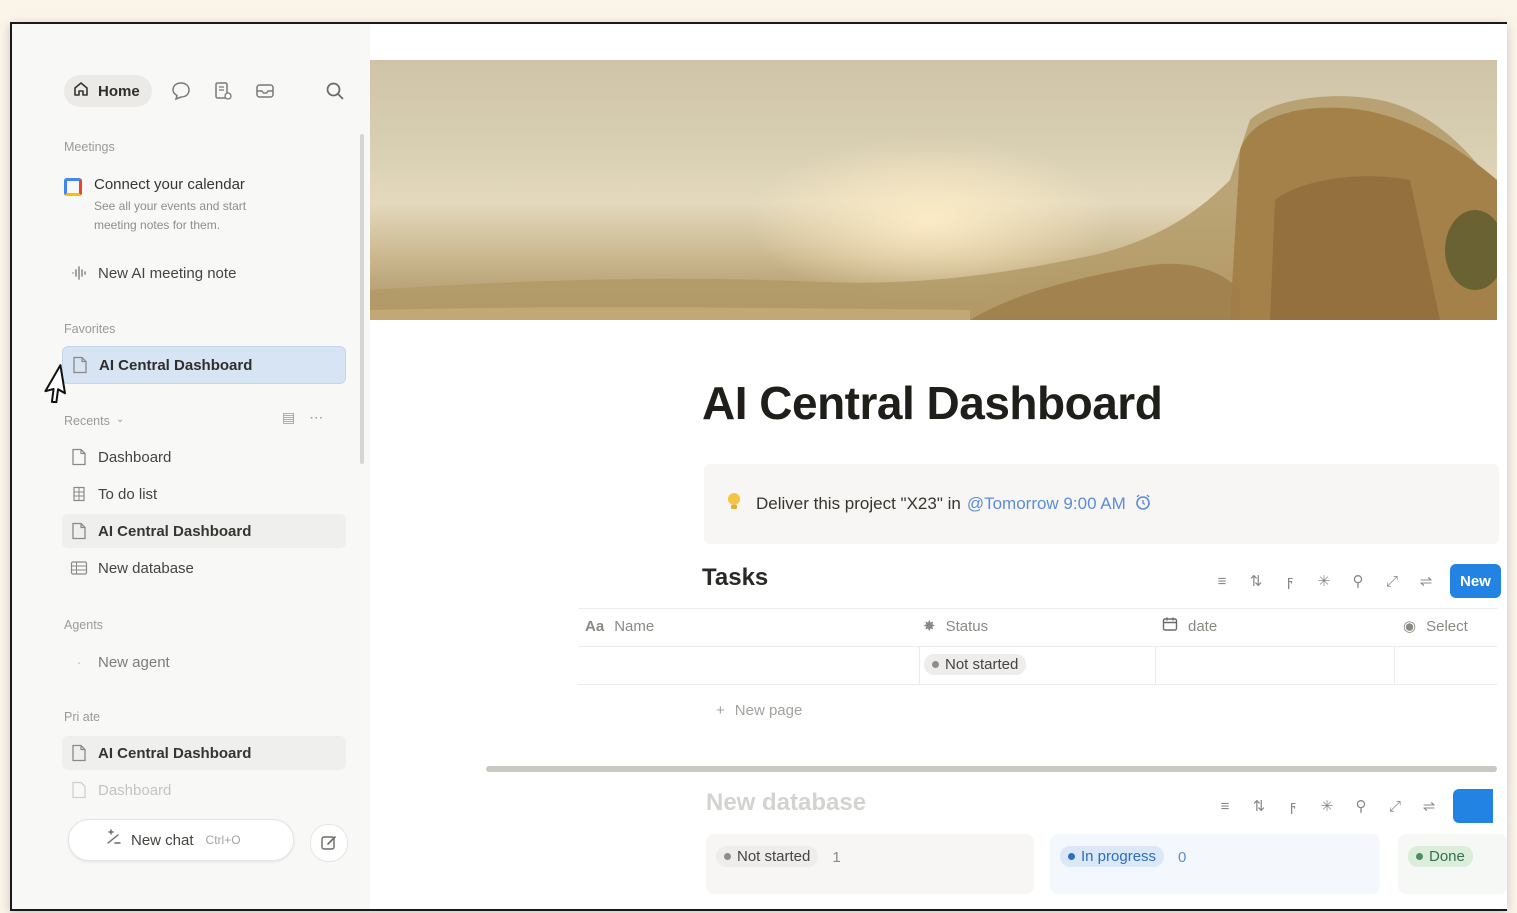 The width and height of the screenshot is (1517, 913). I want to click on recents-tools: ▤ ⋯, so click(302, 417).